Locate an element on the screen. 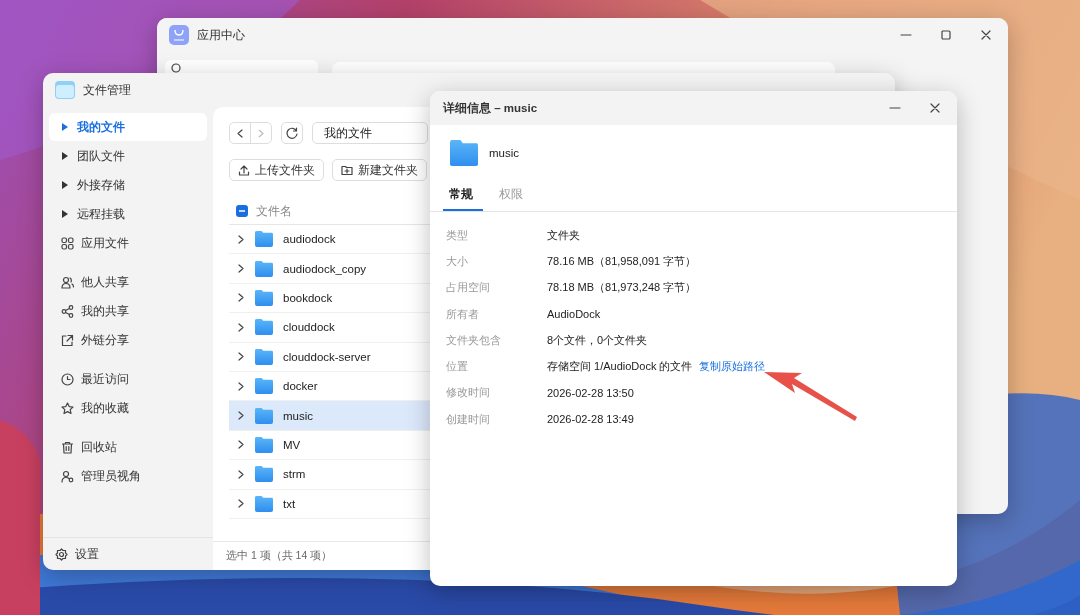 The image size is (1080, 615). sidebar-item: 远程挂载 is located at coordinates (128, 214).